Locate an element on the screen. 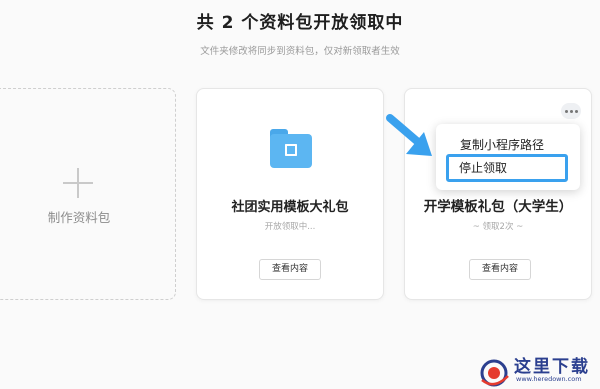 The width and height of the screenshot is (600, 389). package-name: 社团实用模板大礼包 is located at coordinates (290, 207).